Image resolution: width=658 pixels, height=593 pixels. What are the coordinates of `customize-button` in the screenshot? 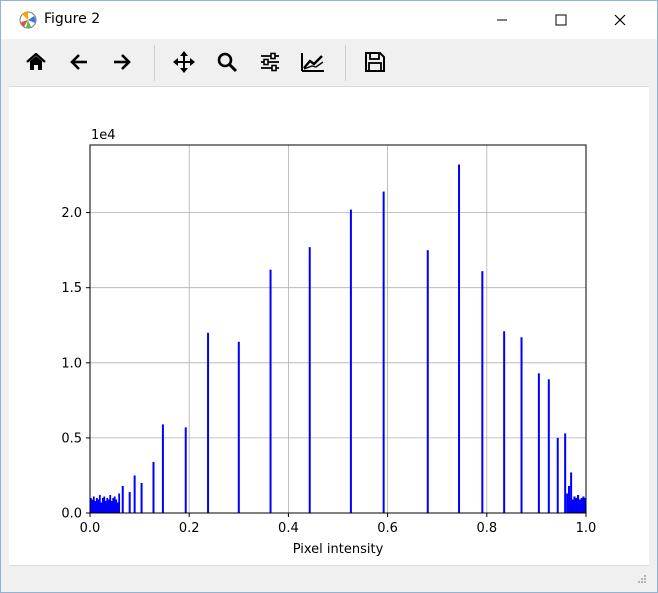 It's located at (313, 62).